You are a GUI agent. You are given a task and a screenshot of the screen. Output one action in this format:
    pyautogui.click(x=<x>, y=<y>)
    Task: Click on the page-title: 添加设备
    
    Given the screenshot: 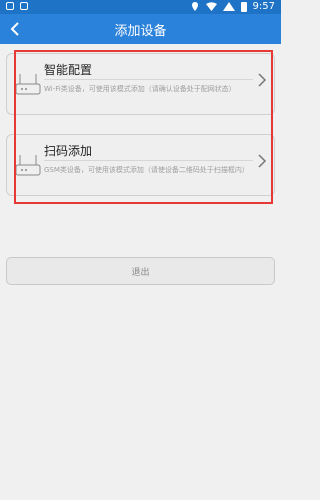 What is the action you would take?
    pyautogui.click(x=140, y=31)
    